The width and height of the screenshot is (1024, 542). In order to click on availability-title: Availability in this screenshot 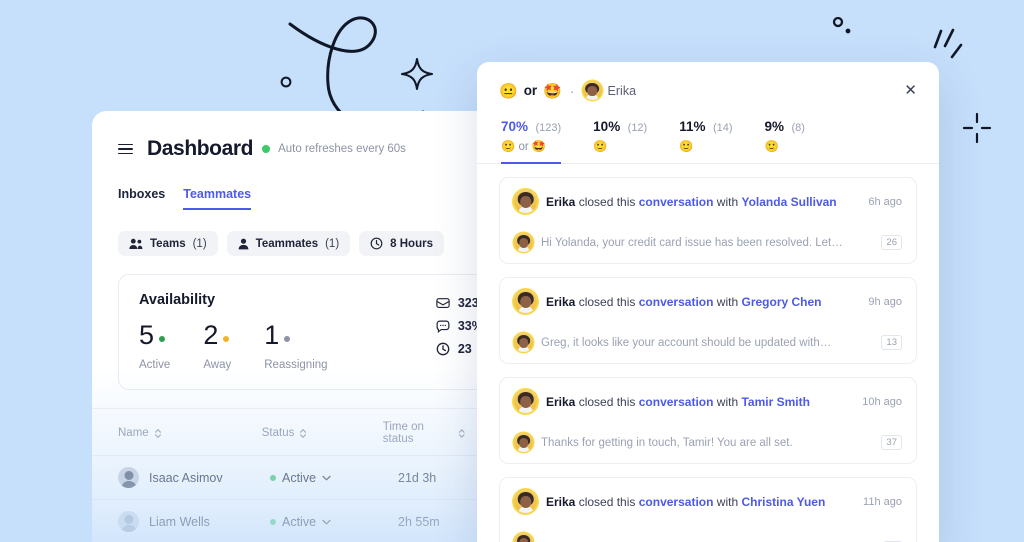, I will do `click(177, 300)`.